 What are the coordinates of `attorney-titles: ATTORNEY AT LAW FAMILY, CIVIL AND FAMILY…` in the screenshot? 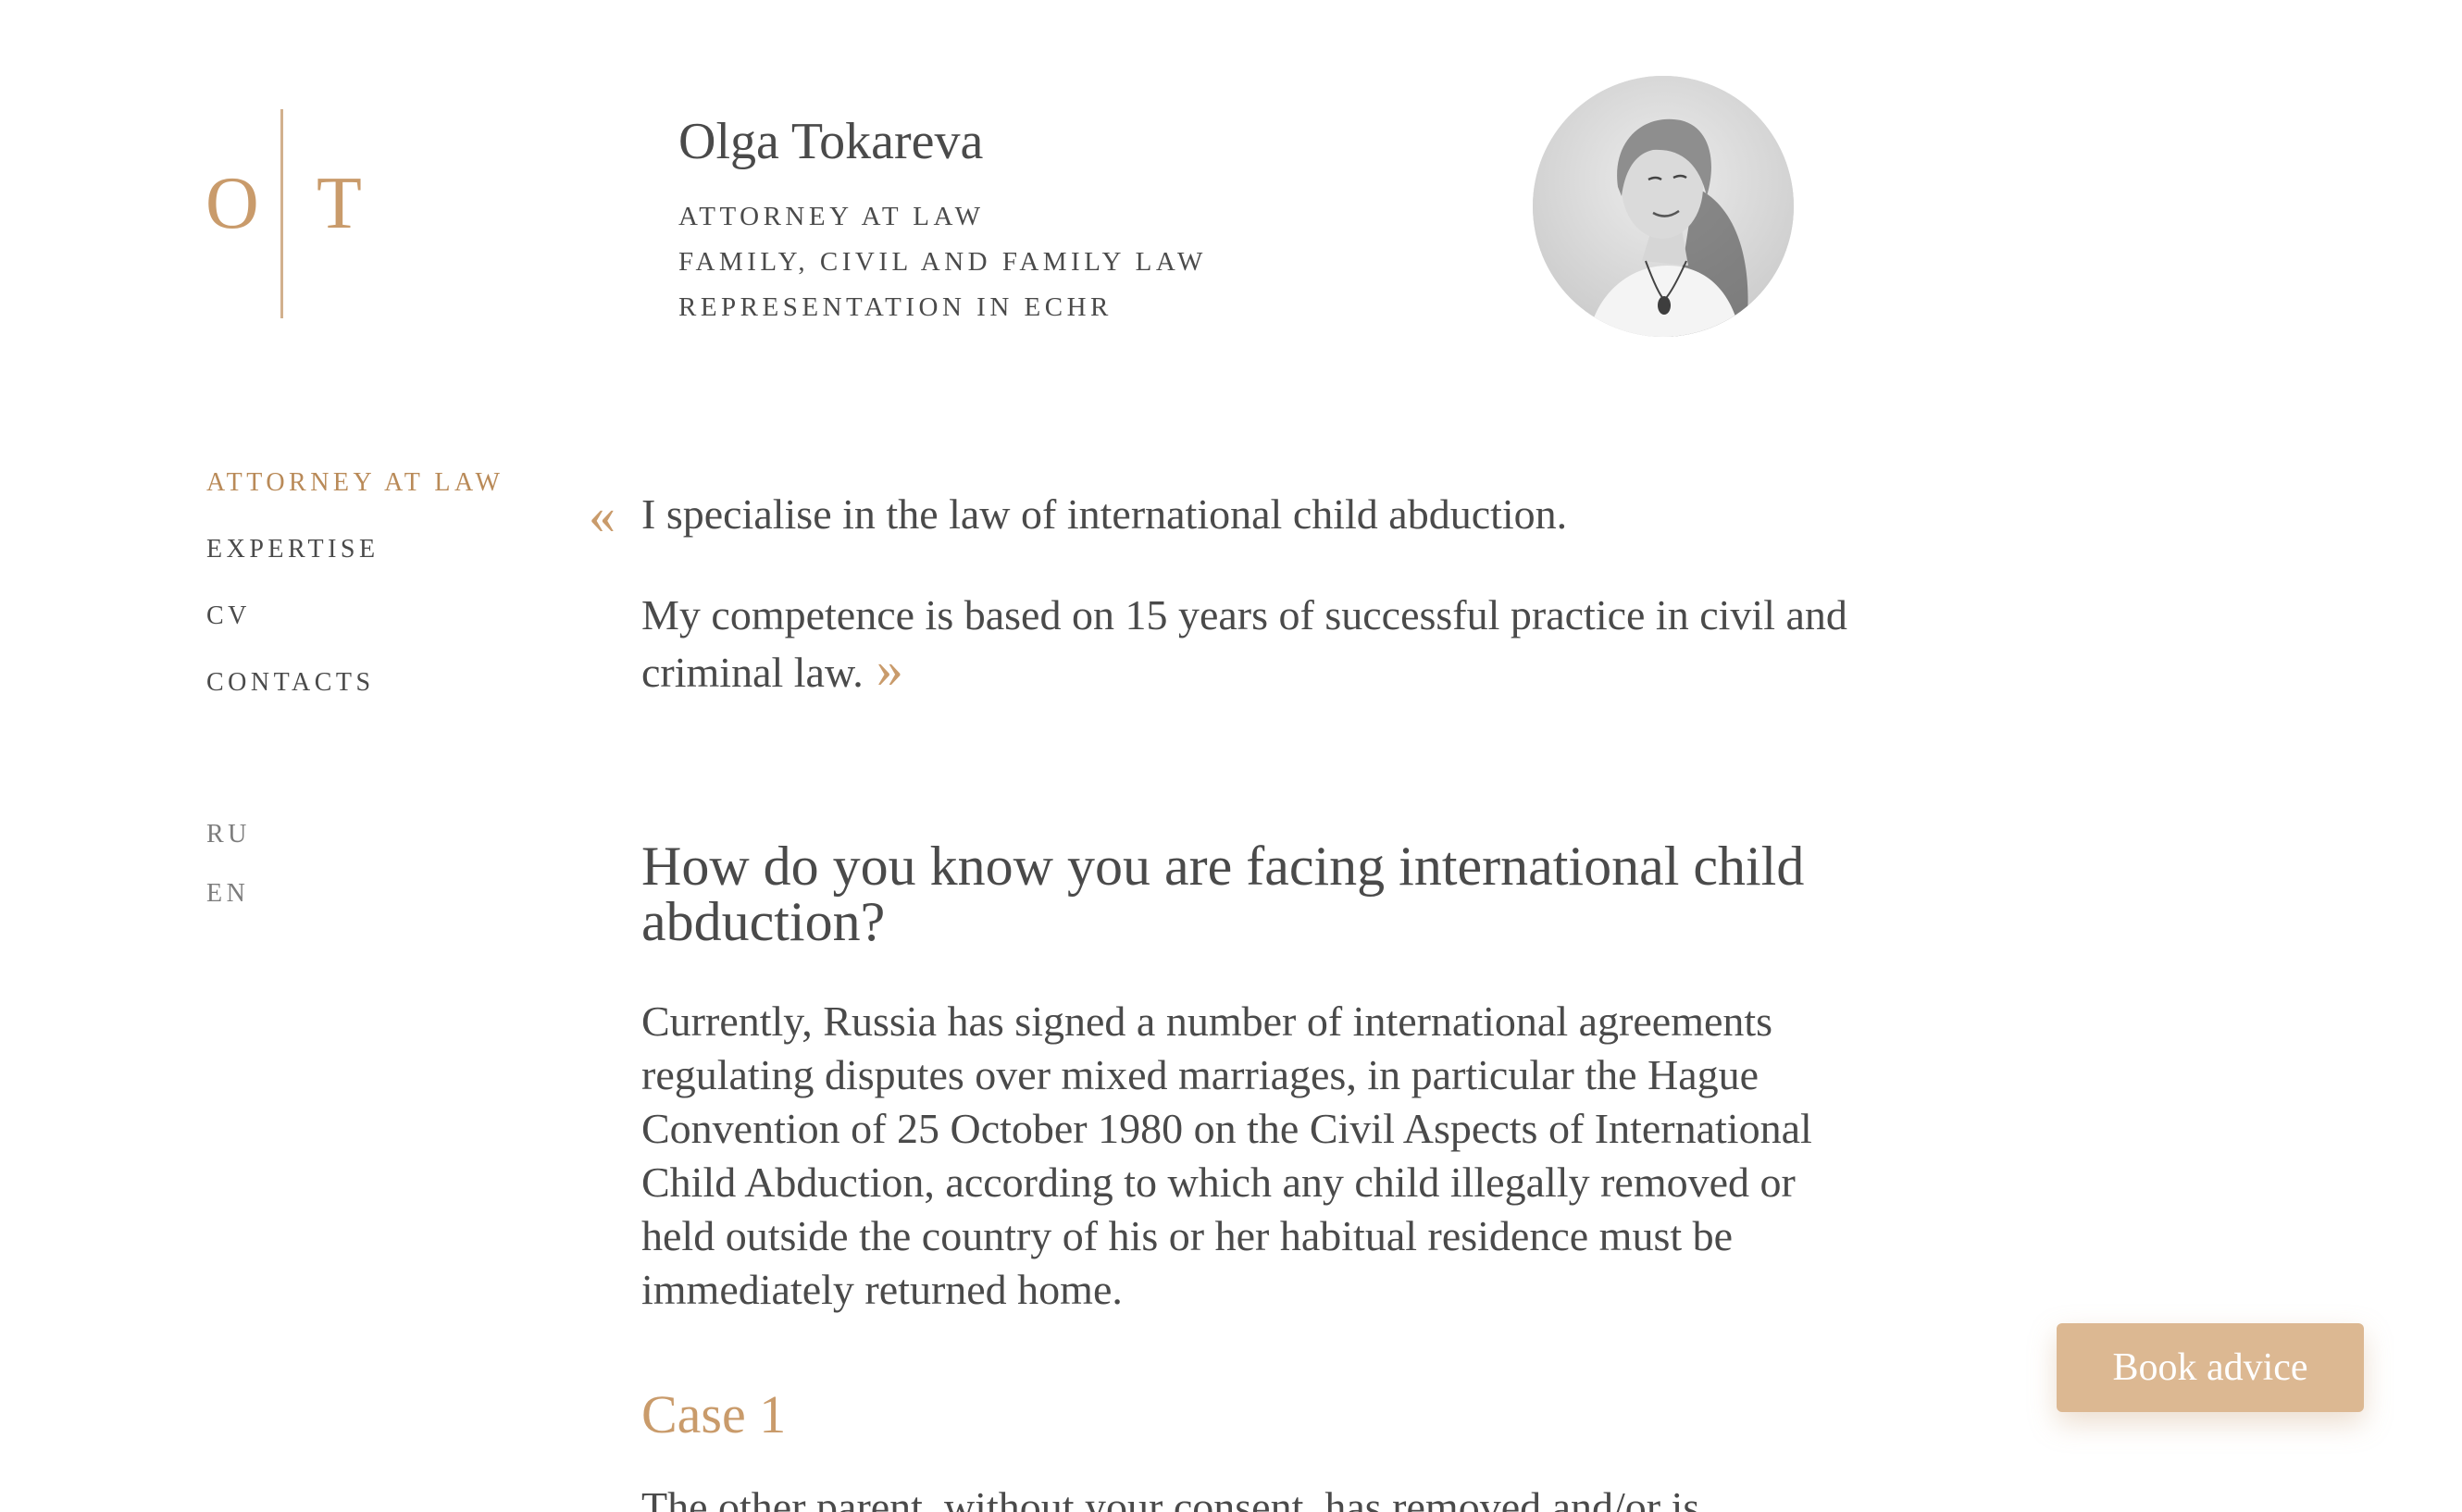 It's located at (942, 262).